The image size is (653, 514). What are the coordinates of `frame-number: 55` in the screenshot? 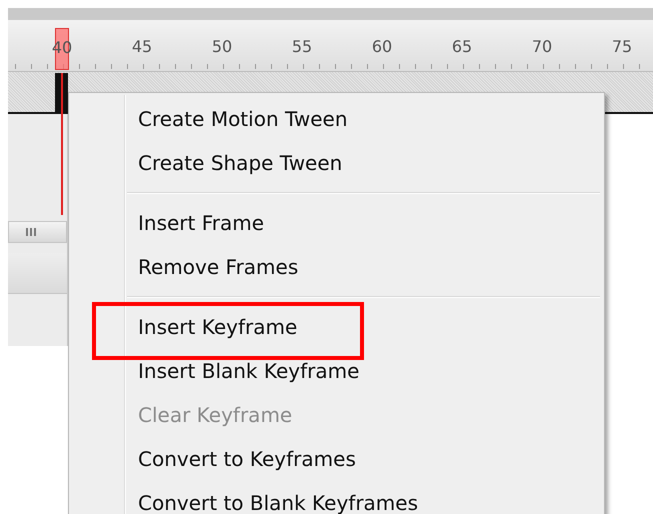 It's located at (302, 47).